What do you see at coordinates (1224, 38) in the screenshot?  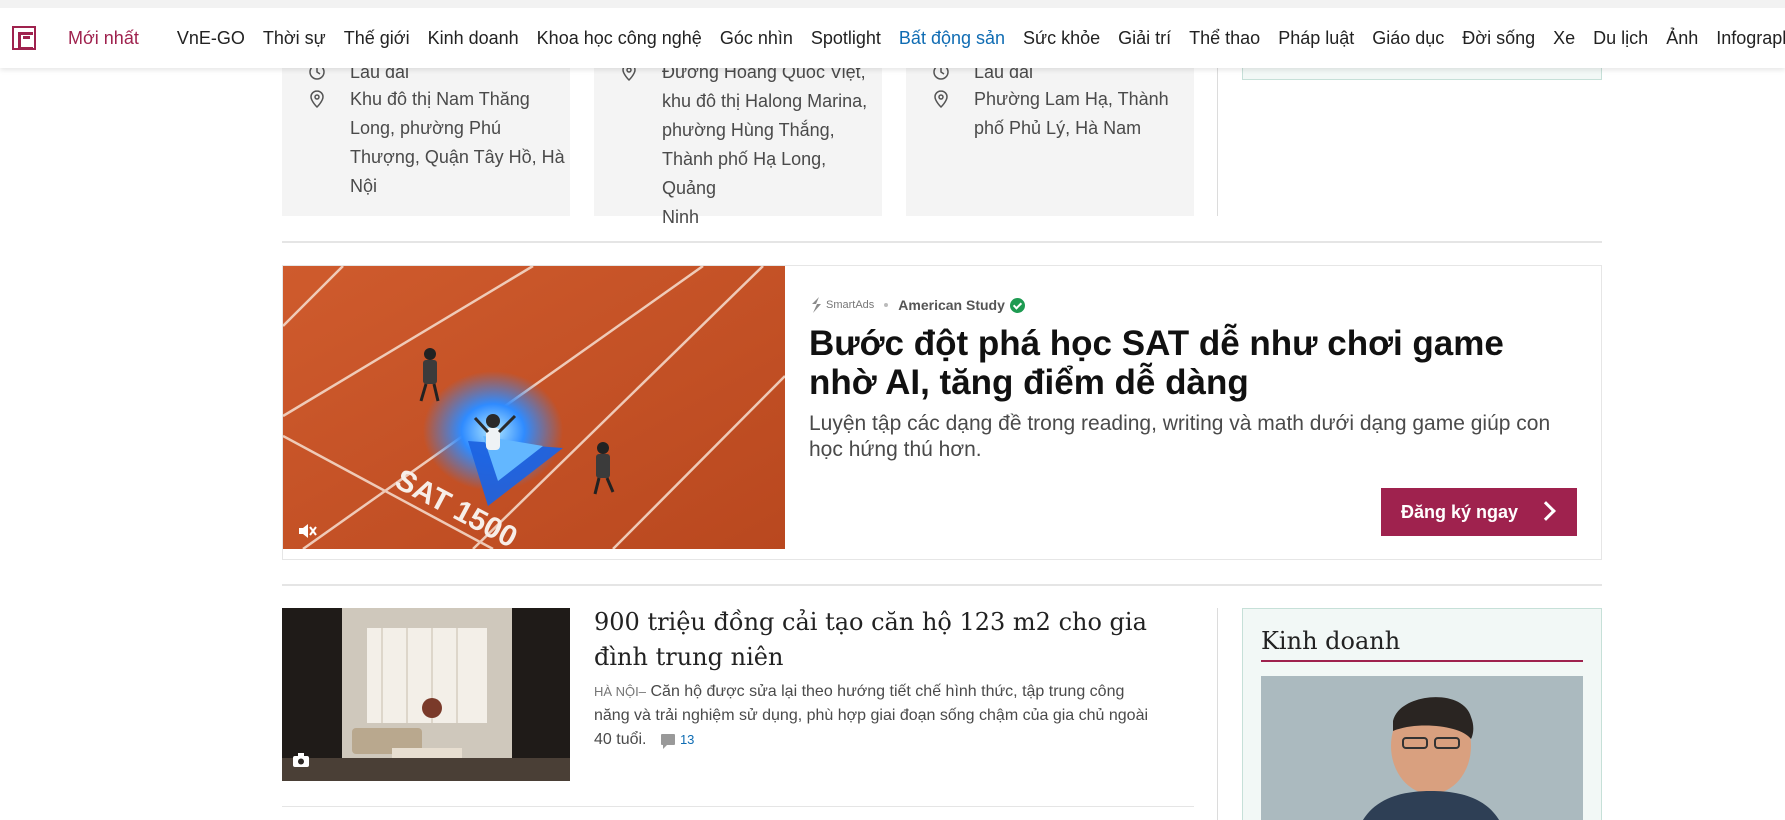 I see `nav-item: Thể thao` at bounding box center [1224, 38].